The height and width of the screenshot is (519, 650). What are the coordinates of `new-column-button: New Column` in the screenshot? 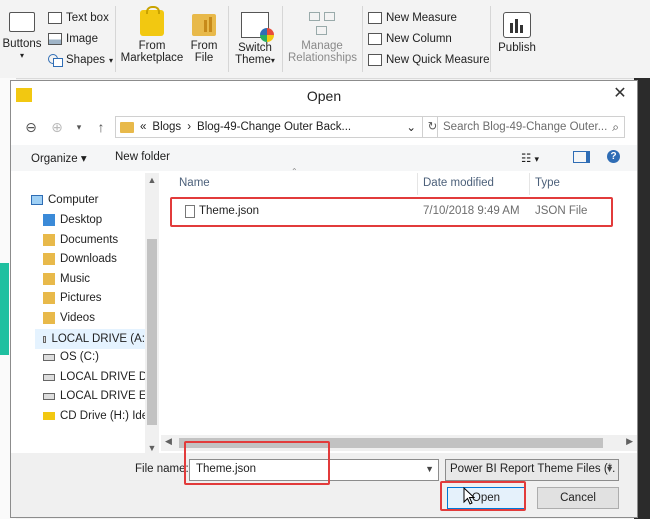 It's located at (410, 39).